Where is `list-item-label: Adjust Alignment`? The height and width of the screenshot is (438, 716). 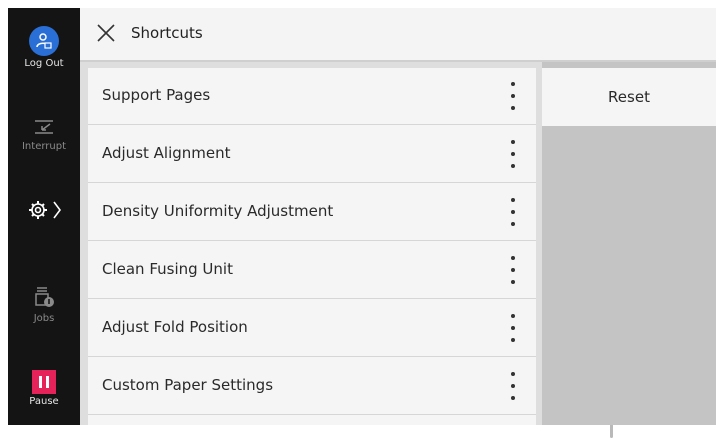 list-item-label: Adjust Alignment is located at coordinates (166, 153).